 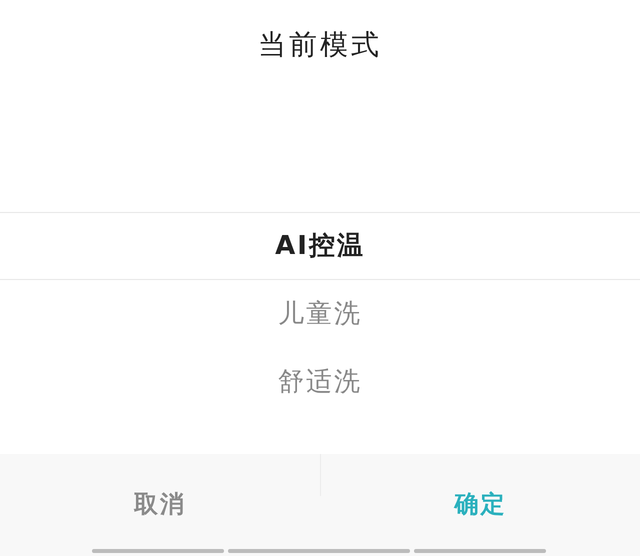 I want to click on dialog-title: 当前模式, so click(x=320, y=44).